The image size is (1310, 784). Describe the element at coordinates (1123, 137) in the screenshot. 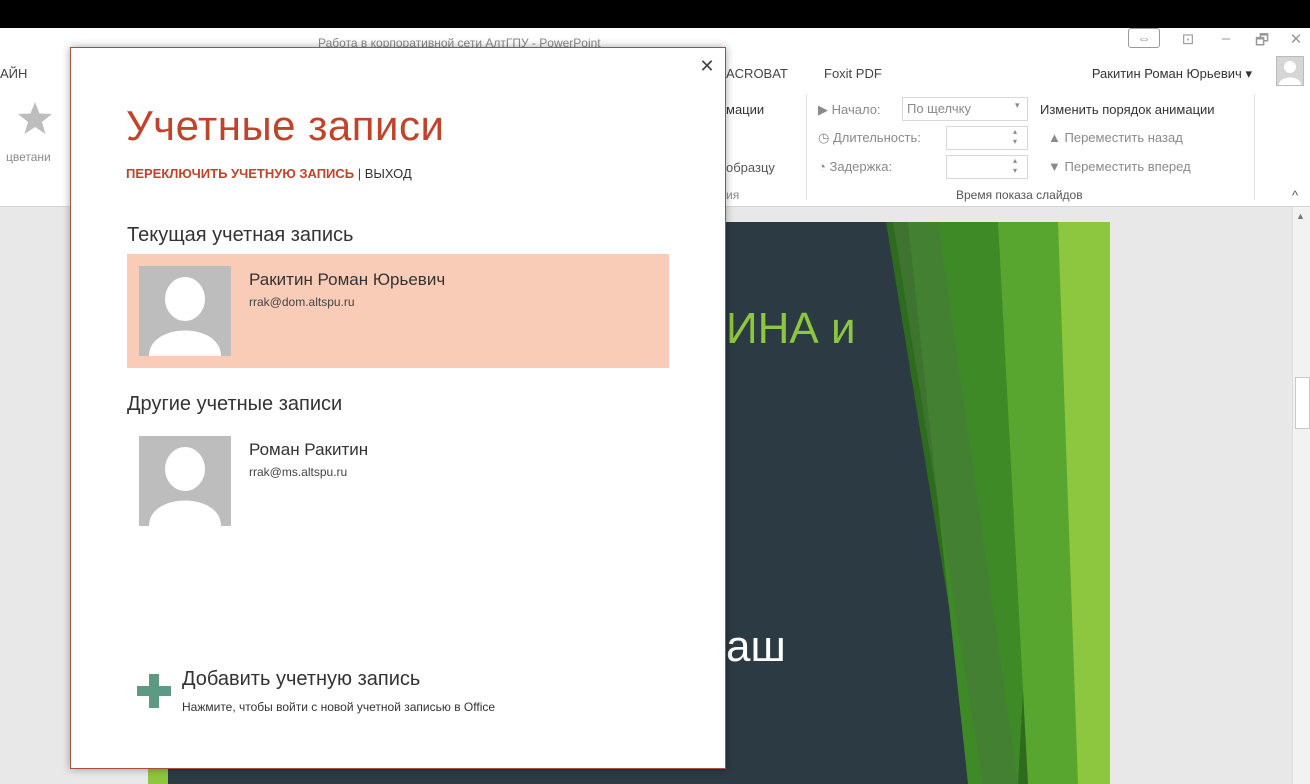

I see `move-back-label: Переместить назад` at that location.